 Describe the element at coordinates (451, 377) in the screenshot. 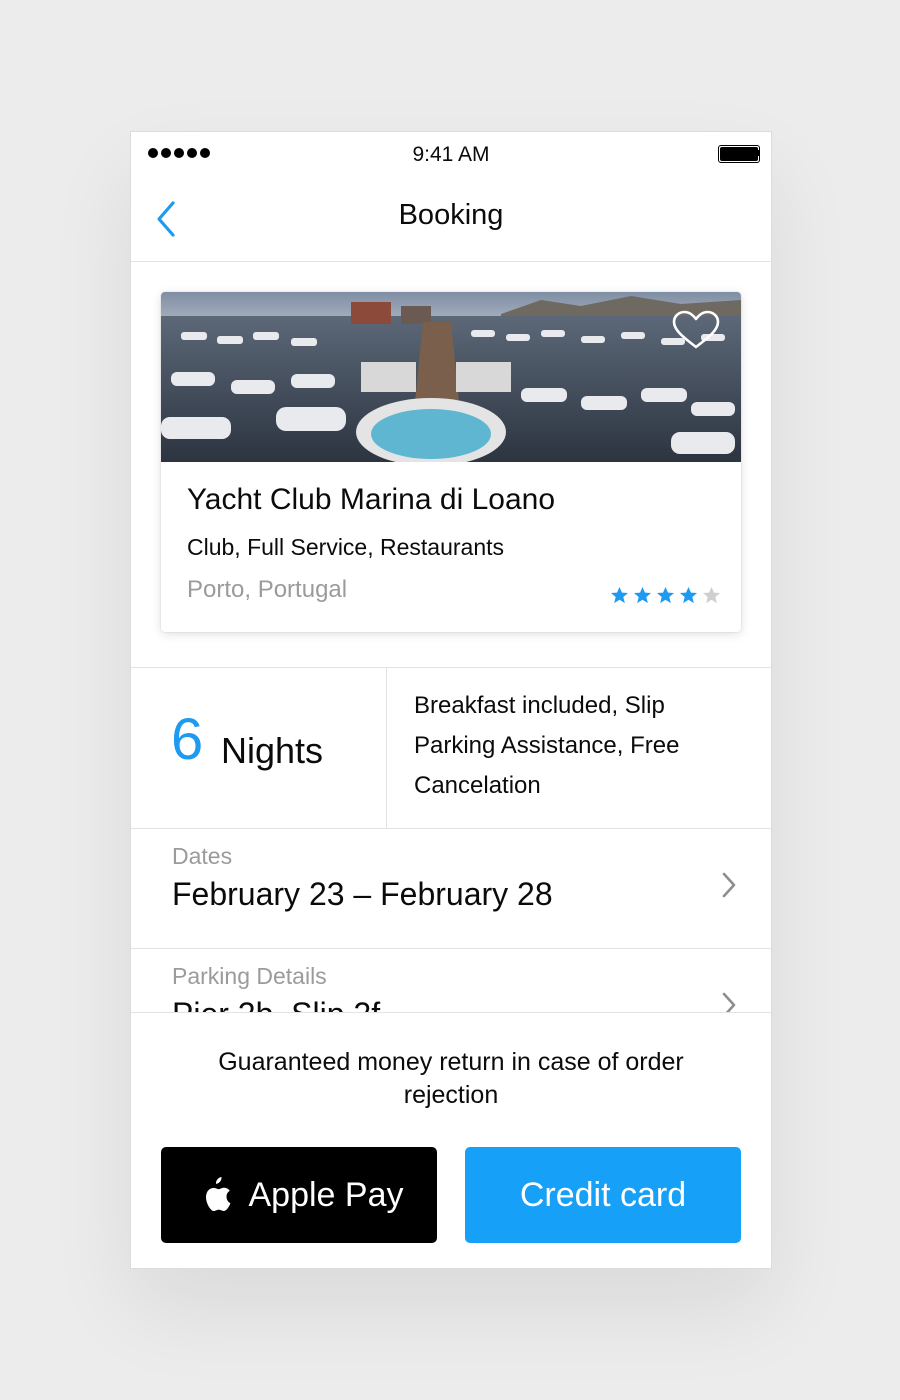

I see `marina-photo` at that location.